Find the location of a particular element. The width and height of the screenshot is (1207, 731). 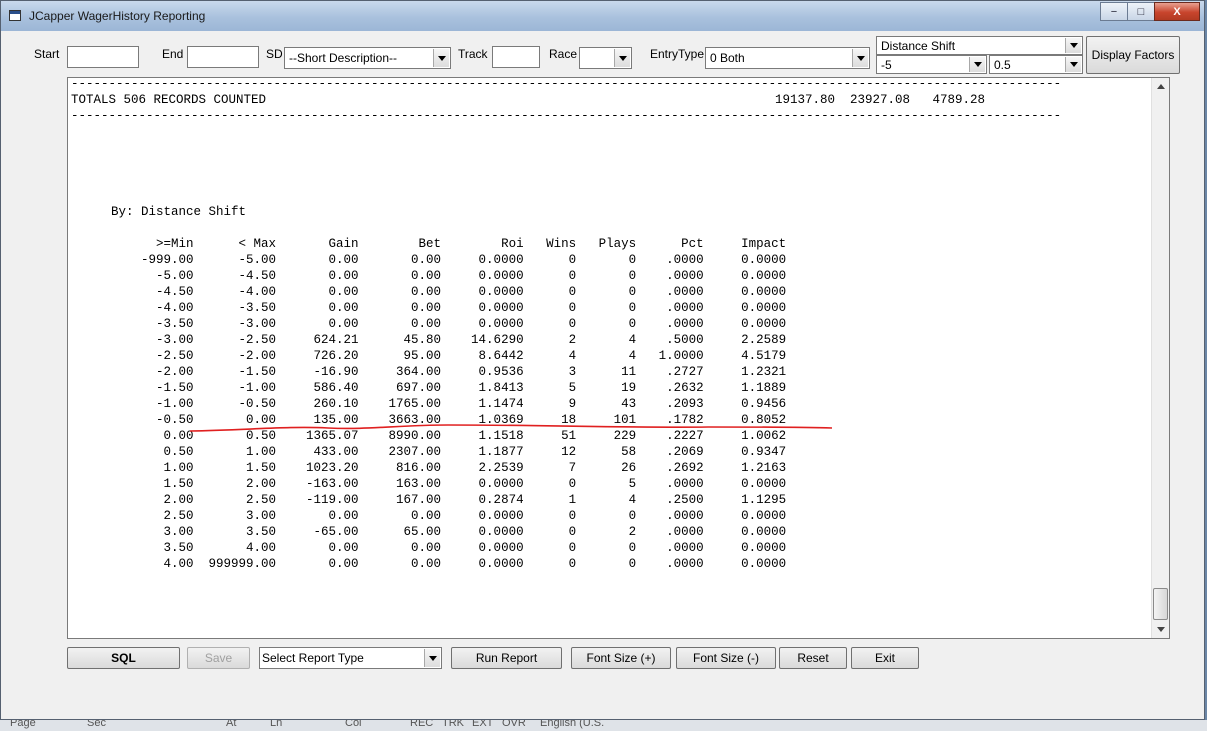

factor-min-select: -5 is located at coordinates (931, 64).